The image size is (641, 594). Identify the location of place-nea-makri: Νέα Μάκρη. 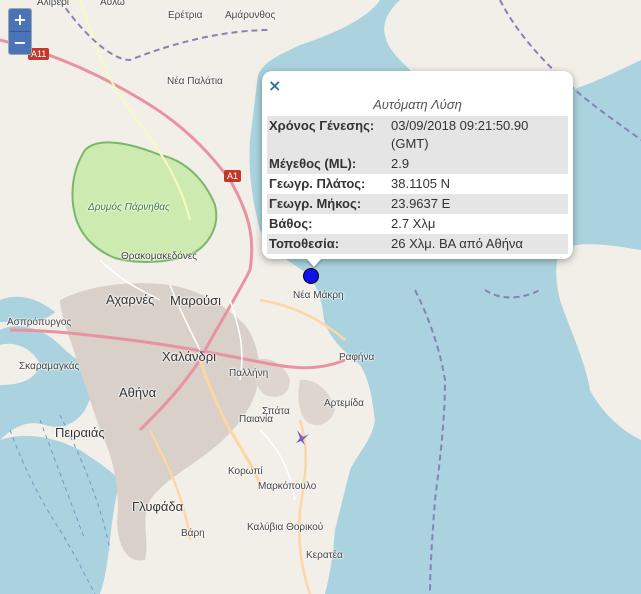
(318, 295).